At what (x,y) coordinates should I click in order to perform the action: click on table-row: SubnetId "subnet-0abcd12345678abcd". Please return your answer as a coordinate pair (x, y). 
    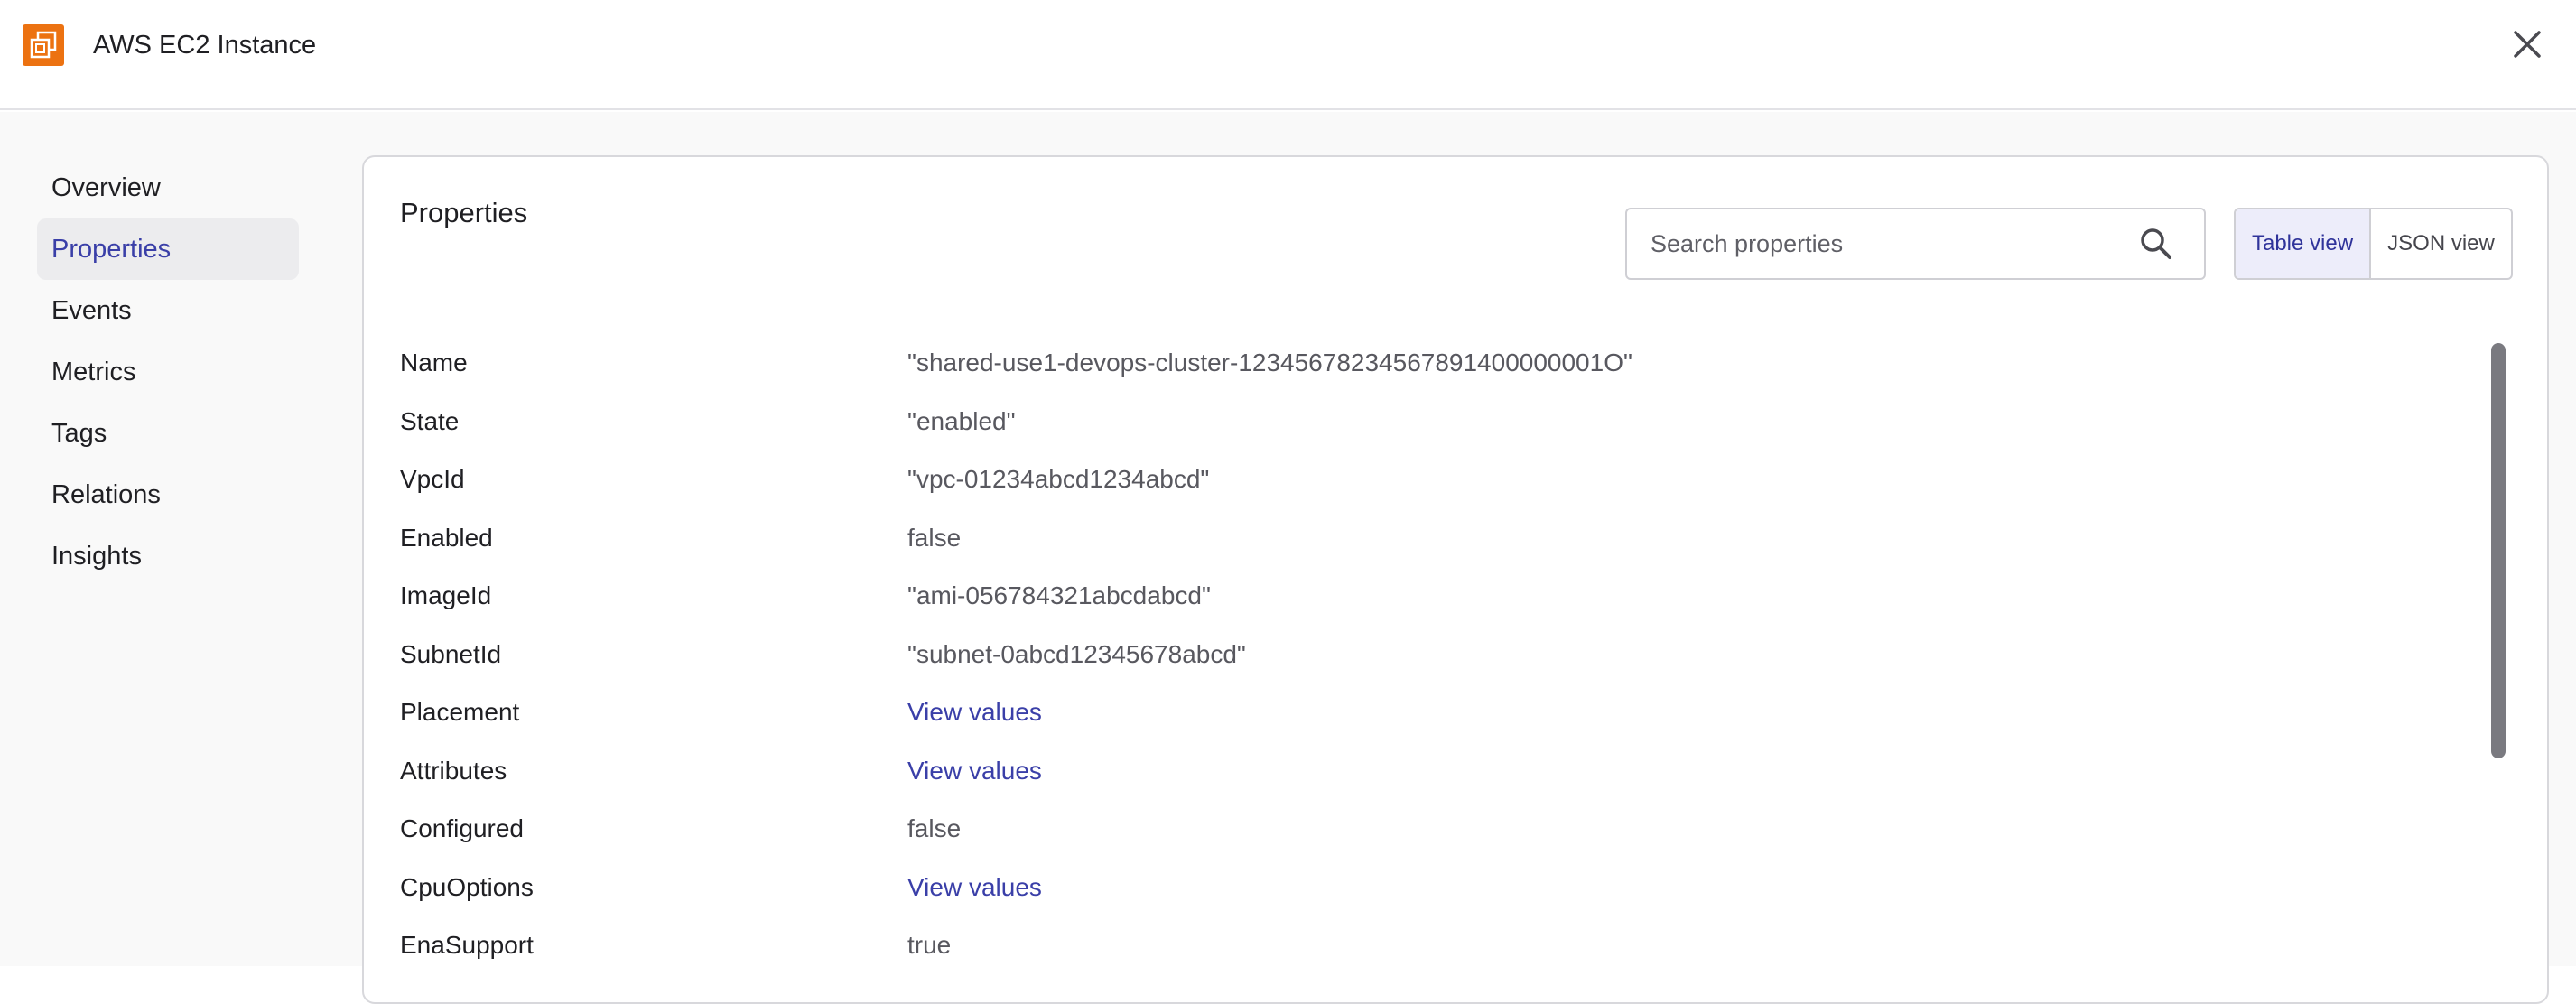
    Looking at the image, I should click on (1438, 655).